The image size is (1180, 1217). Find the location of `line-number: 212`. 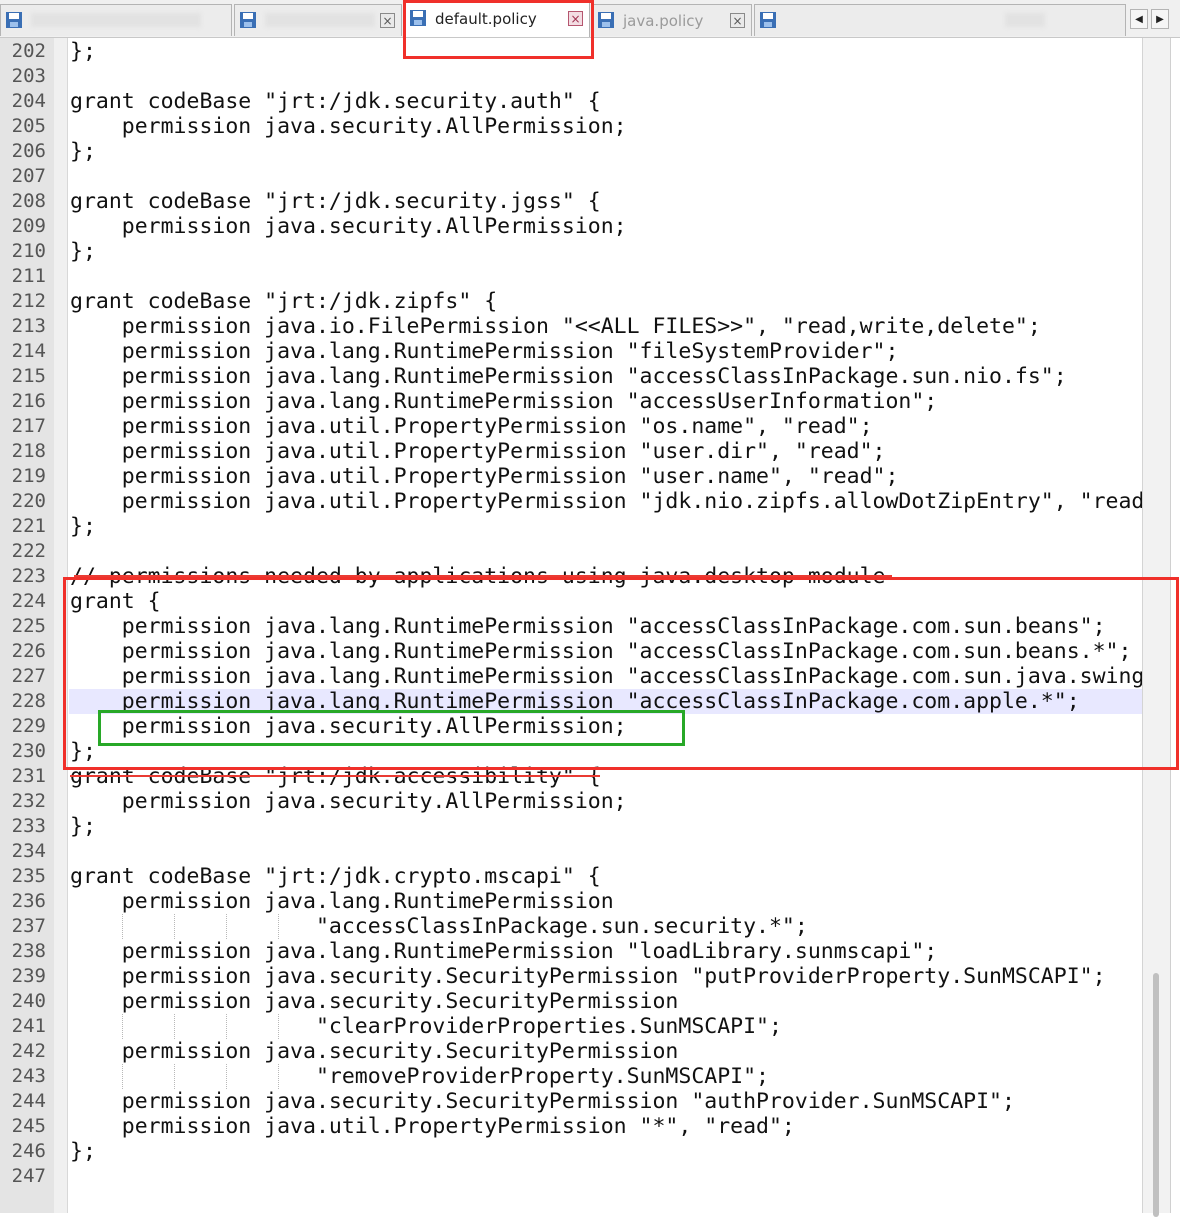

line-number: 212 is located at coordinates (28, 301).